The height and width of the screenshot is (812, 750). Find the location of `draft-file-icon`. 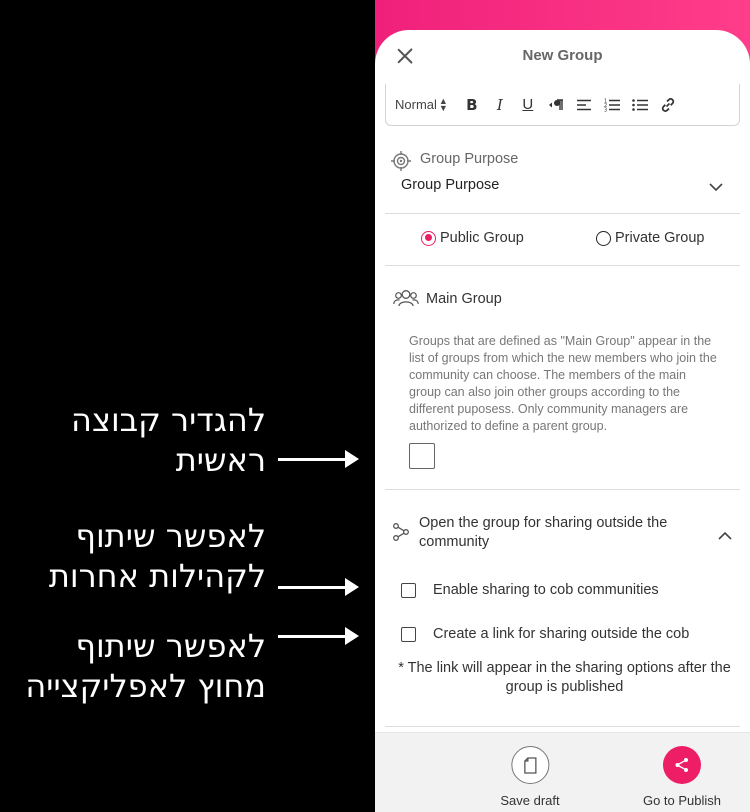

draft-file-icon is located at coordinates (529, 765).